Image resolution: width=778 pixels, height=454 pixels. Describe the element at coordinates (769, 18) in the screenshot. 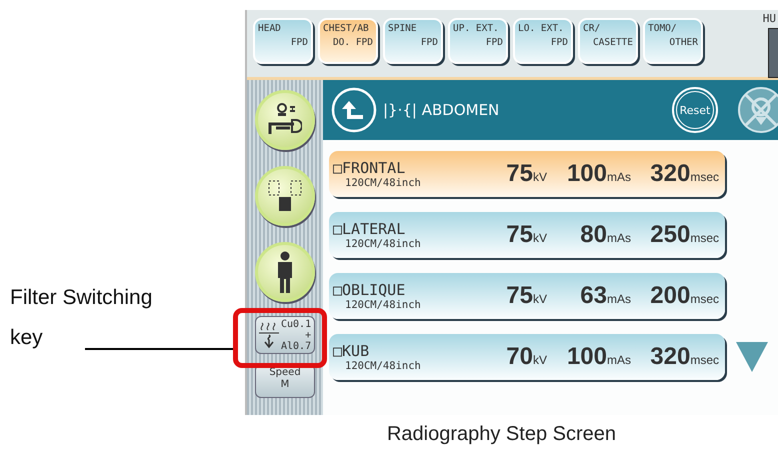

I see `corner-label: HU` at that location.